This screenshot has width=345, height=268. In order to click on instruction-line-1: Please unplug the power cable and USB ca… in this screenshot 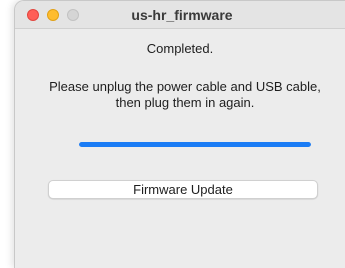, I will do `click(185, 86)`.